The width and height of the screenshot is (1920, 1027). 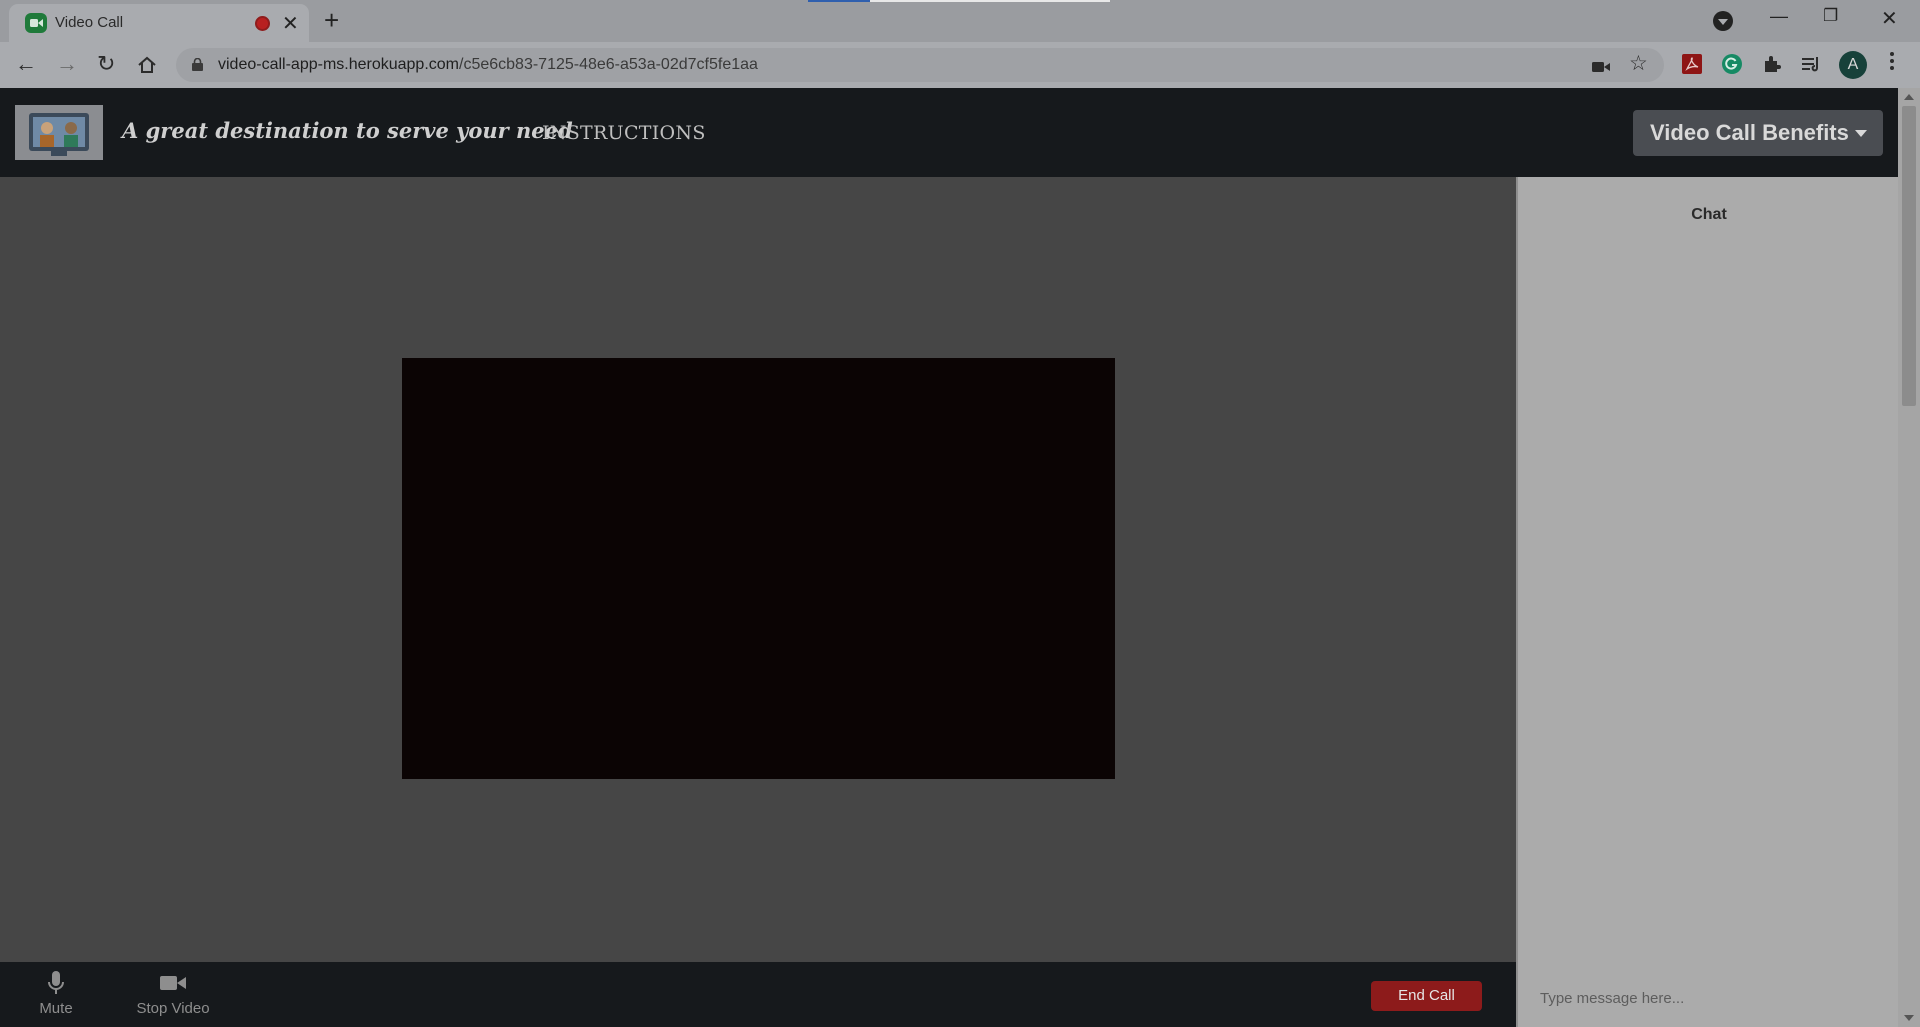 What do you see at coordinates (173, 1008) in the screenshot?
I see `stop-video-label: Stop Video` at bounding box center [173, 1008].